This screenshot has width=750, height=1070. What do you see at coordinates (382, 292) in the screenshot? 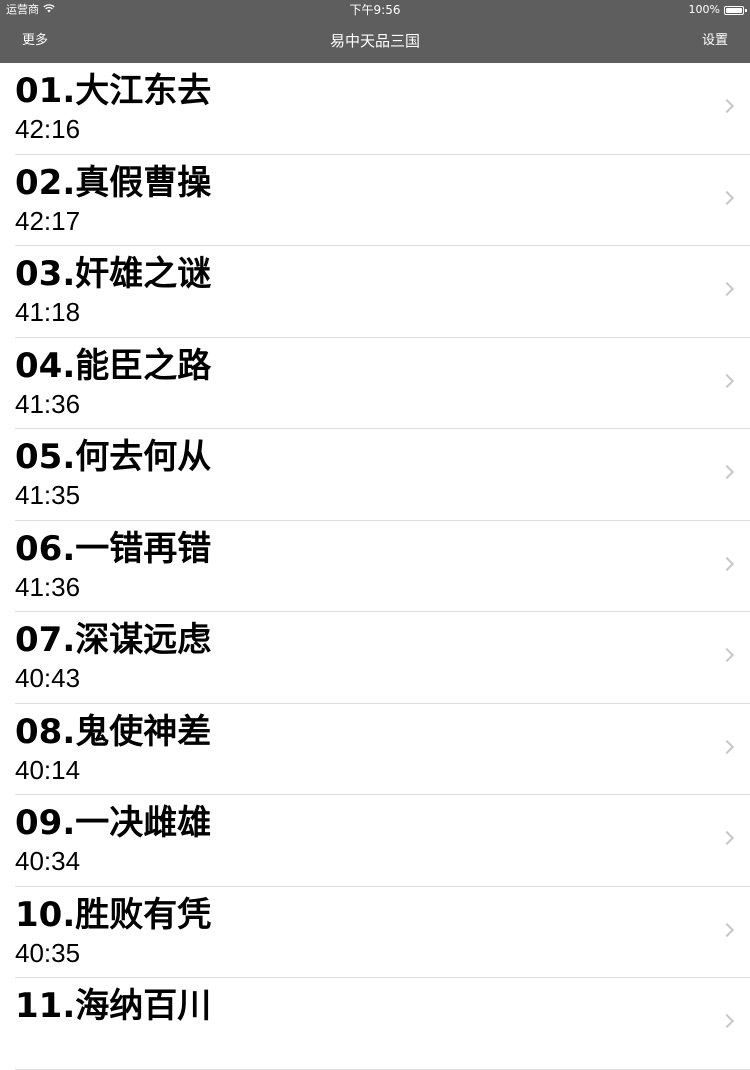
I see `list-item: 03.奸雄之谜 41:18` at bounding box center [382, 292].